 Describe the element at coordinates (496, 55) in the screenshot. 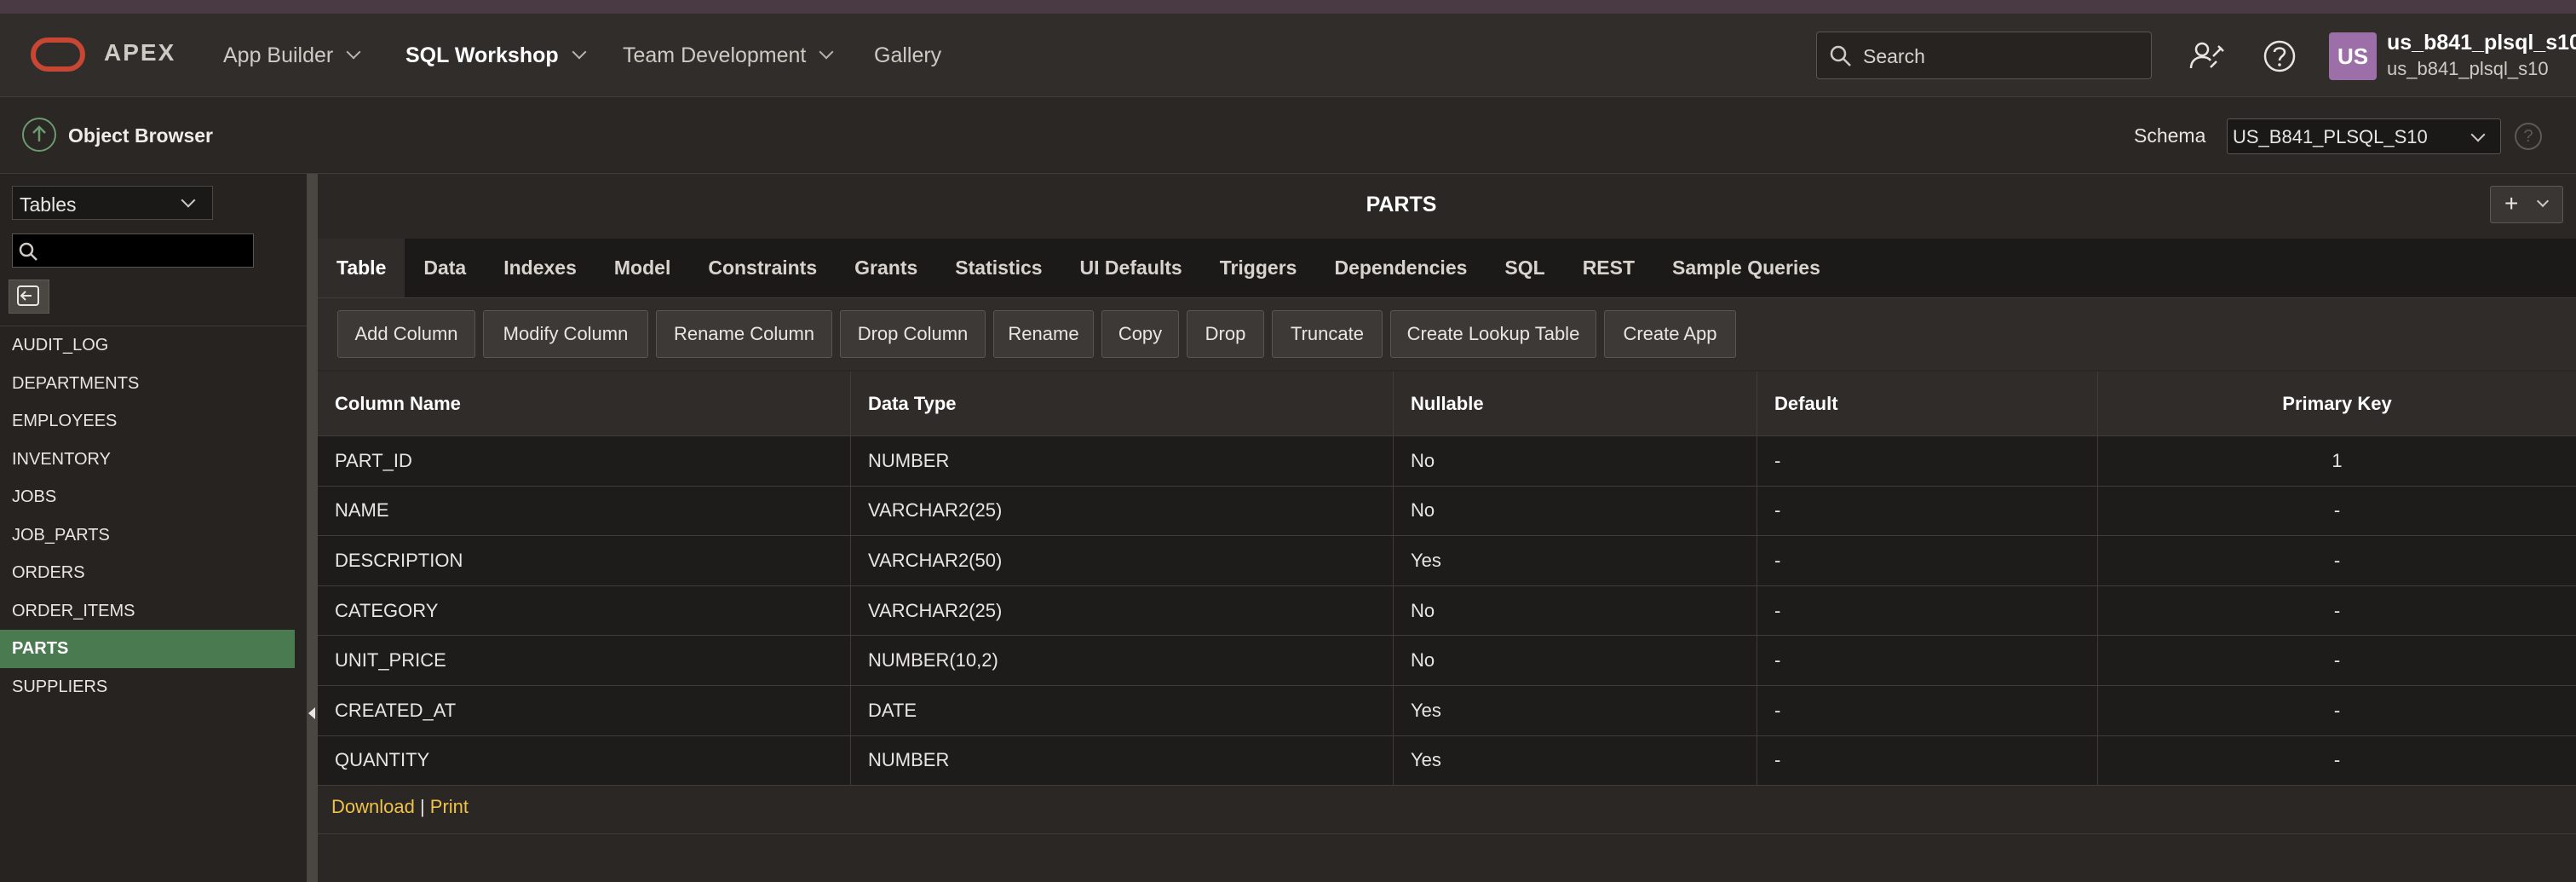

I see `nav-sql-workshop: SQL Workshop` at that location.